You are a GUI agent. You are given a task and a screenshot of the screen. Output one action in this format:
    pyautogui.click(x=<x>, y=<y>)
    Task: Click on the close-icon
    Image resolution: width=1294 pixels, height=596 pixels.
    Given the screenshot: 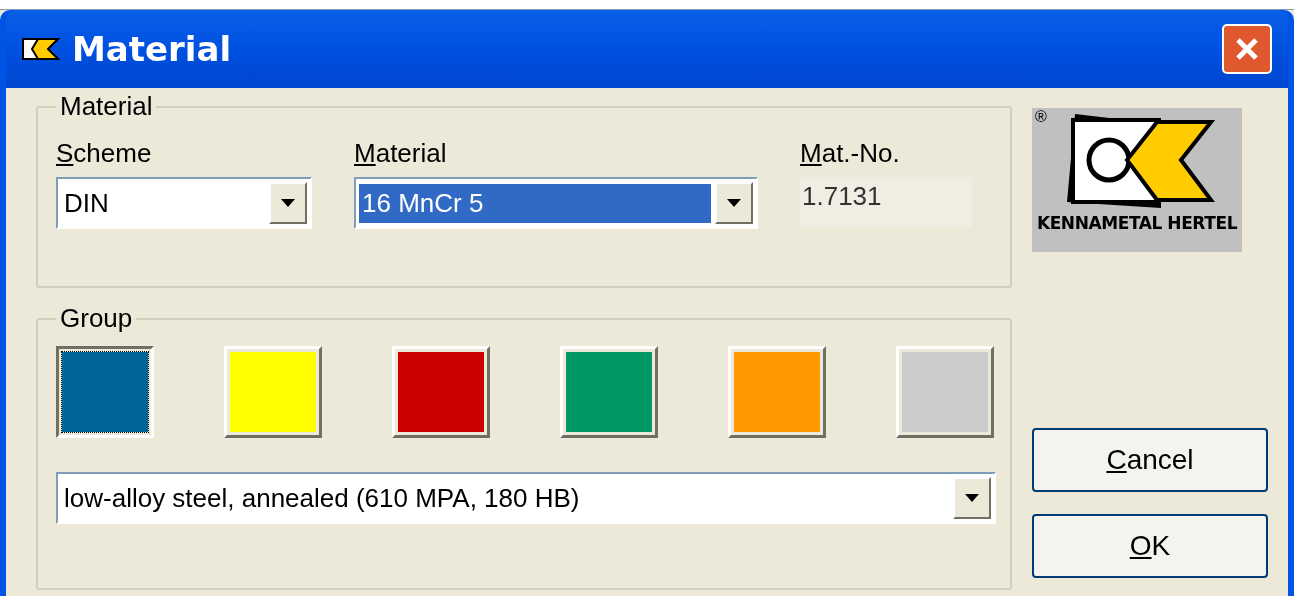 What is the action you would take?
    pyautogui.click(x=1247, y=49)
    